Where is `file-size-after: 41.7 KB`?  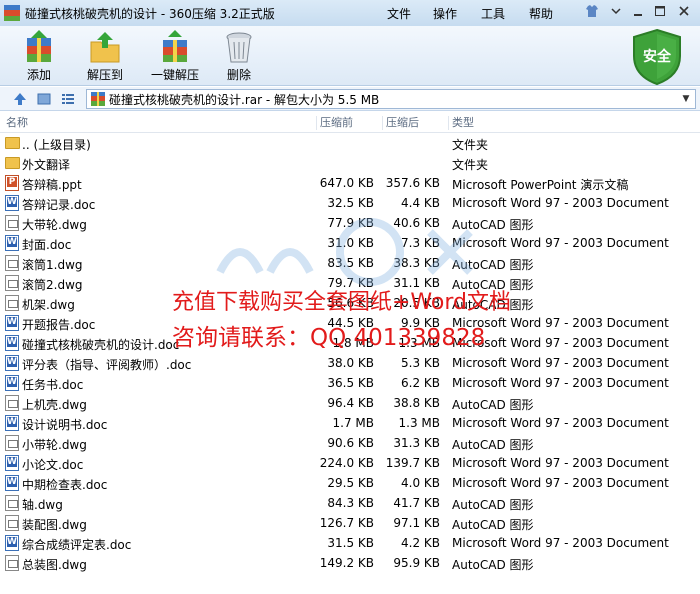
file-size-after: 41.7 KB is located at coordinates (416, 503).